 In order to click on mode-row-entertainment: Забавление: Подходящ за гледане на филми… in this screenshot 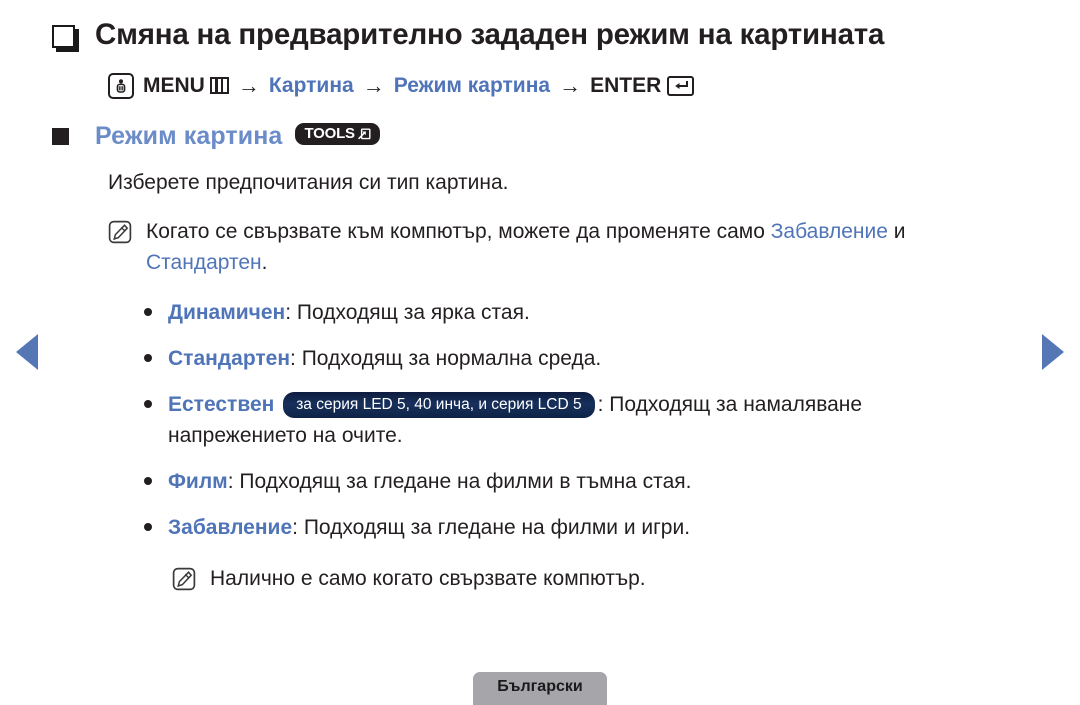, I will do `click(429, 527)`.